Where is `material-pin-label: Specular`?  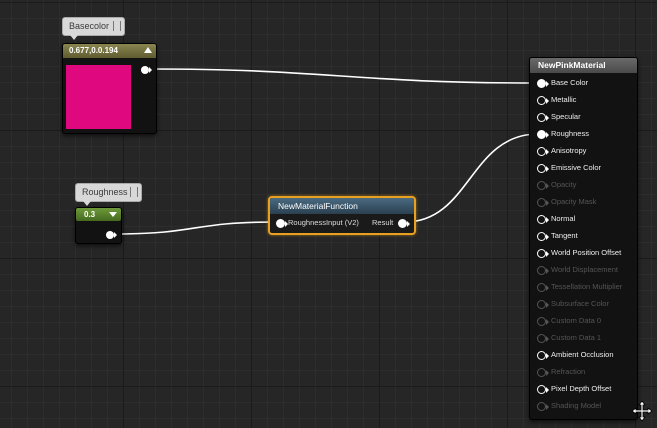
material-pin-label: Specular is located at coordinates (566, 116).